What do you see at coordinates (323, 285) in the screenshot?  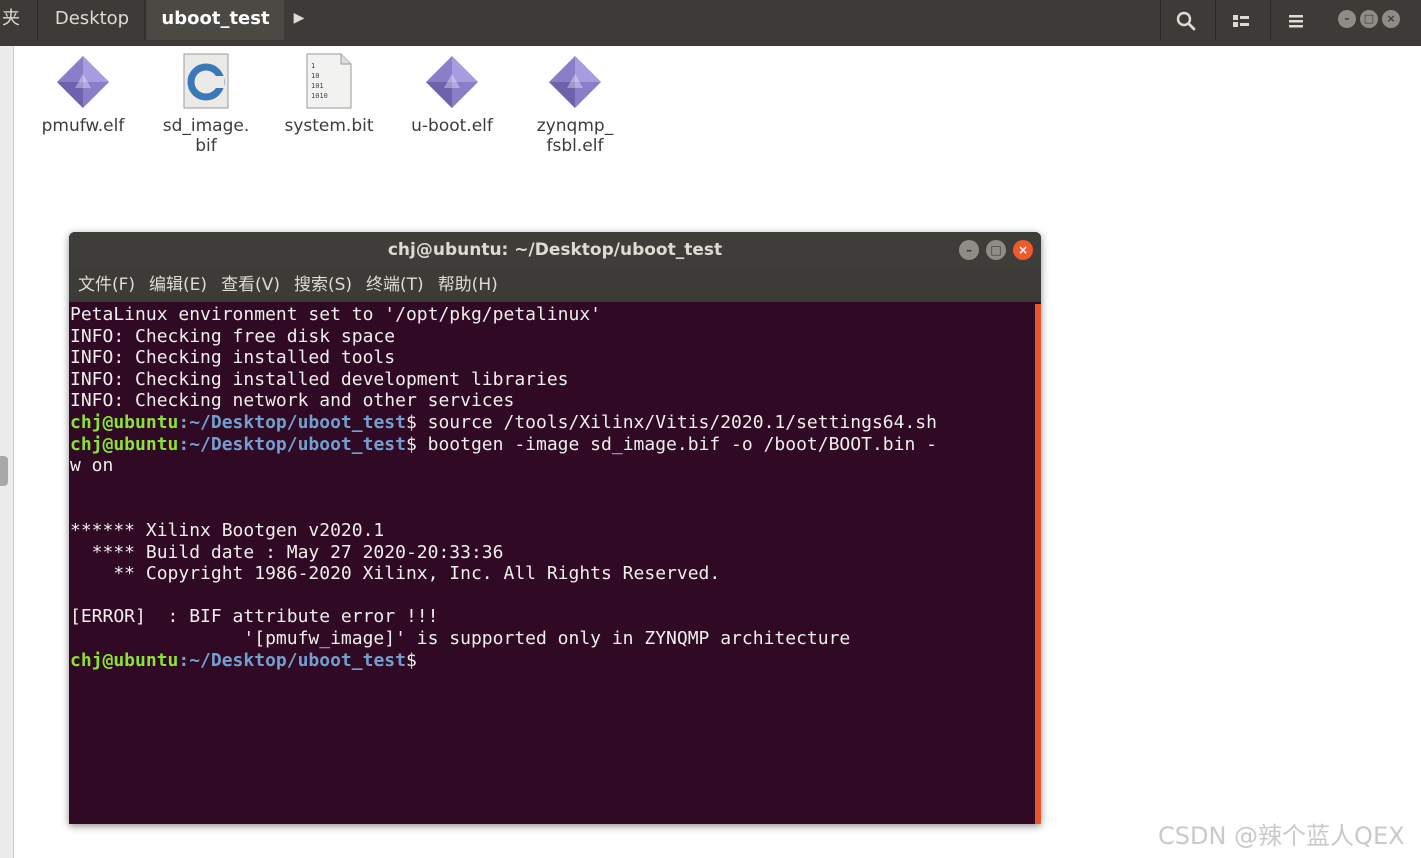 I see `menu-search: 搜索(S)` at bounding box center [323, 285].